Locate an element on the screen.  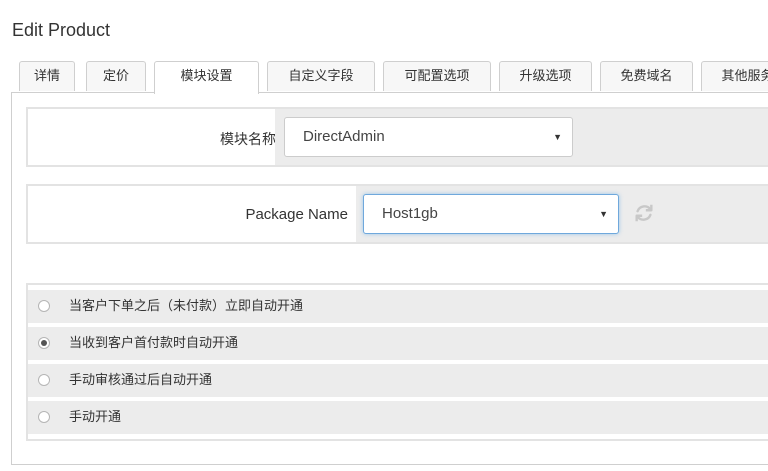
radio-option: 手动审核通过后自动开通 is located at coordinates (398, 380).